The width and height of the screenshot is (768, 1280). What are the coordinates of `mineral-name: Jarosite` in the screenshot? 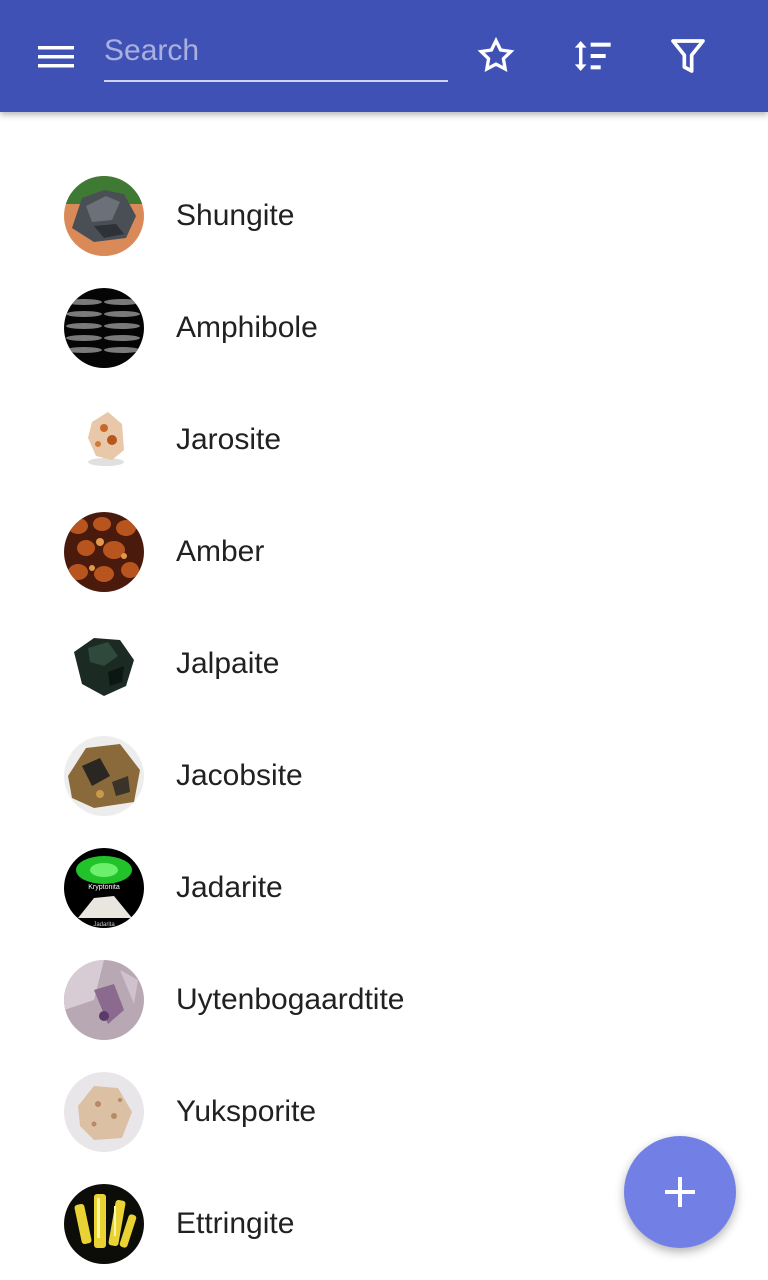 It's located at (229, 439).